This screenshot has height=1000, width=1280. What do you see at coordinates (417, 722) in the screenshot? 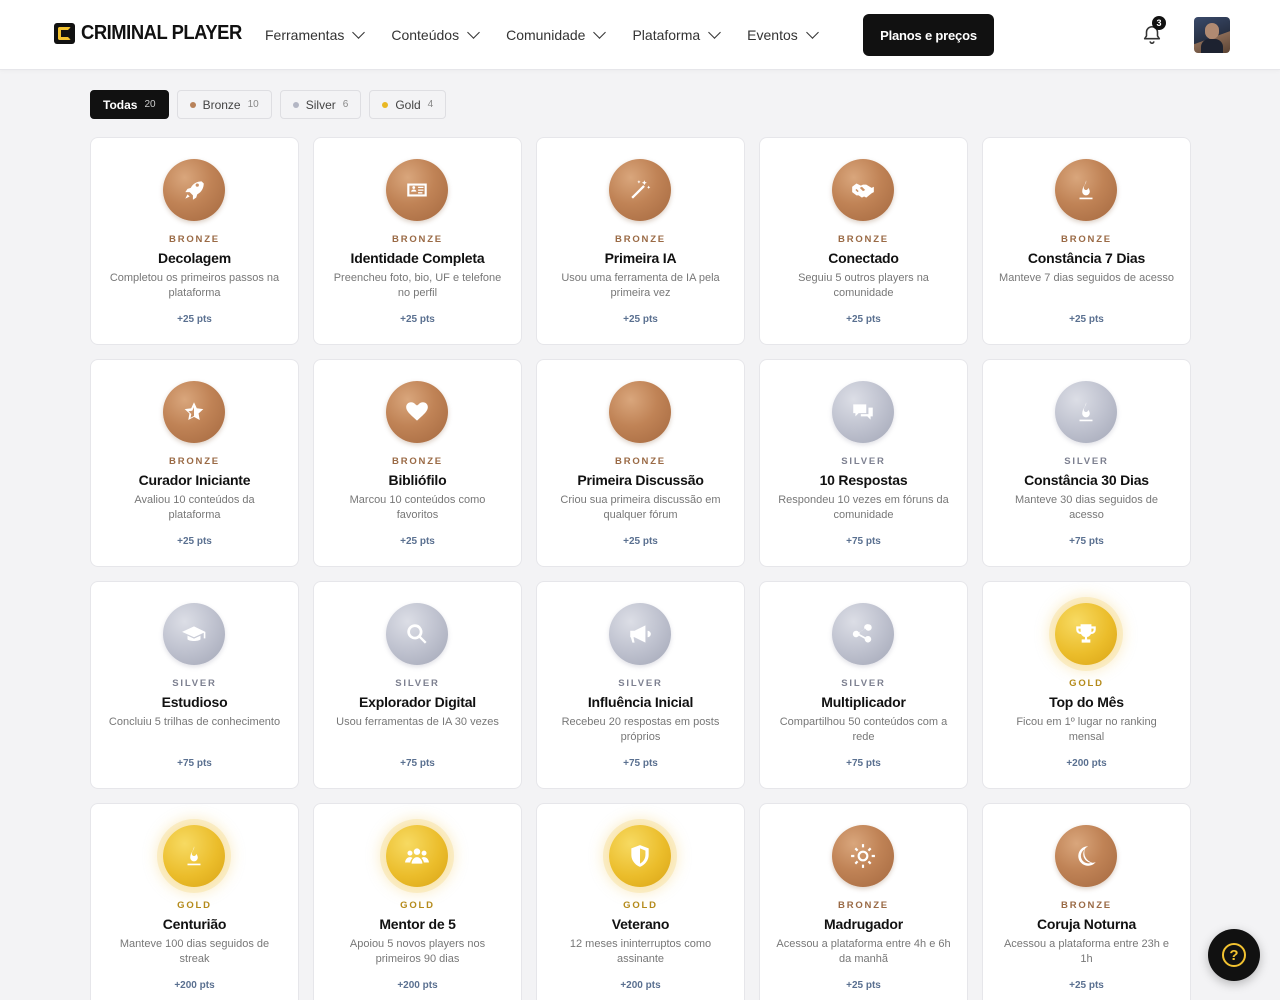
I see `badge-description: Usou ferramentas de IA 30 vezes` at bounding box center [417, 722].